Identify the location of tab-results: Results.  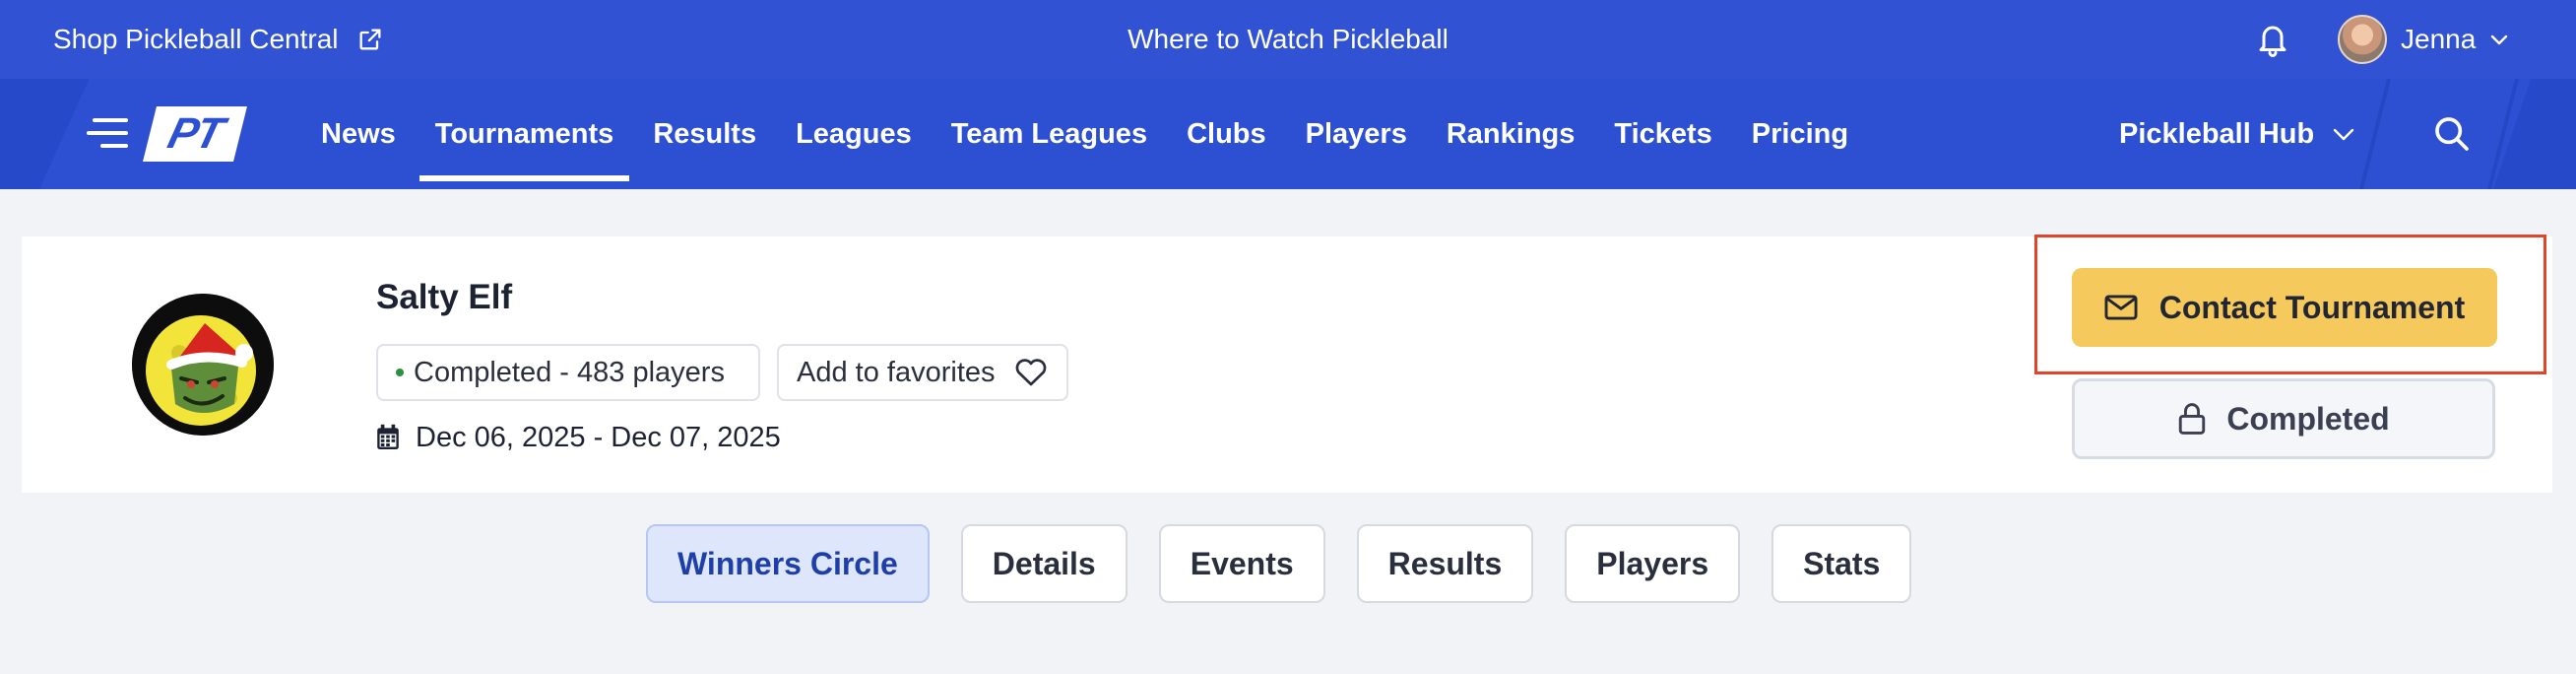
(1445, 563).